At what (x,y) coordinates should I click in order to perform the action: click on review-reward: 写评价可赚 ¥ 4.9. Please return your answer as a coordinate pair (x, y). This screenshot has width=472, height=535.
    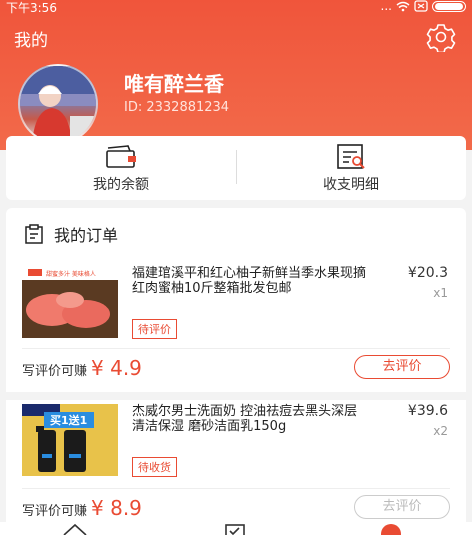
    Looking at the image, I should click on (82, 368).